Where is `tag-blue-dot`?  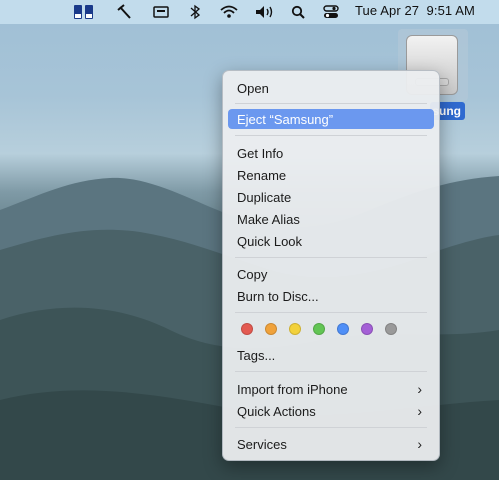 tag-blue-dot is located at coordinates (343, 329).